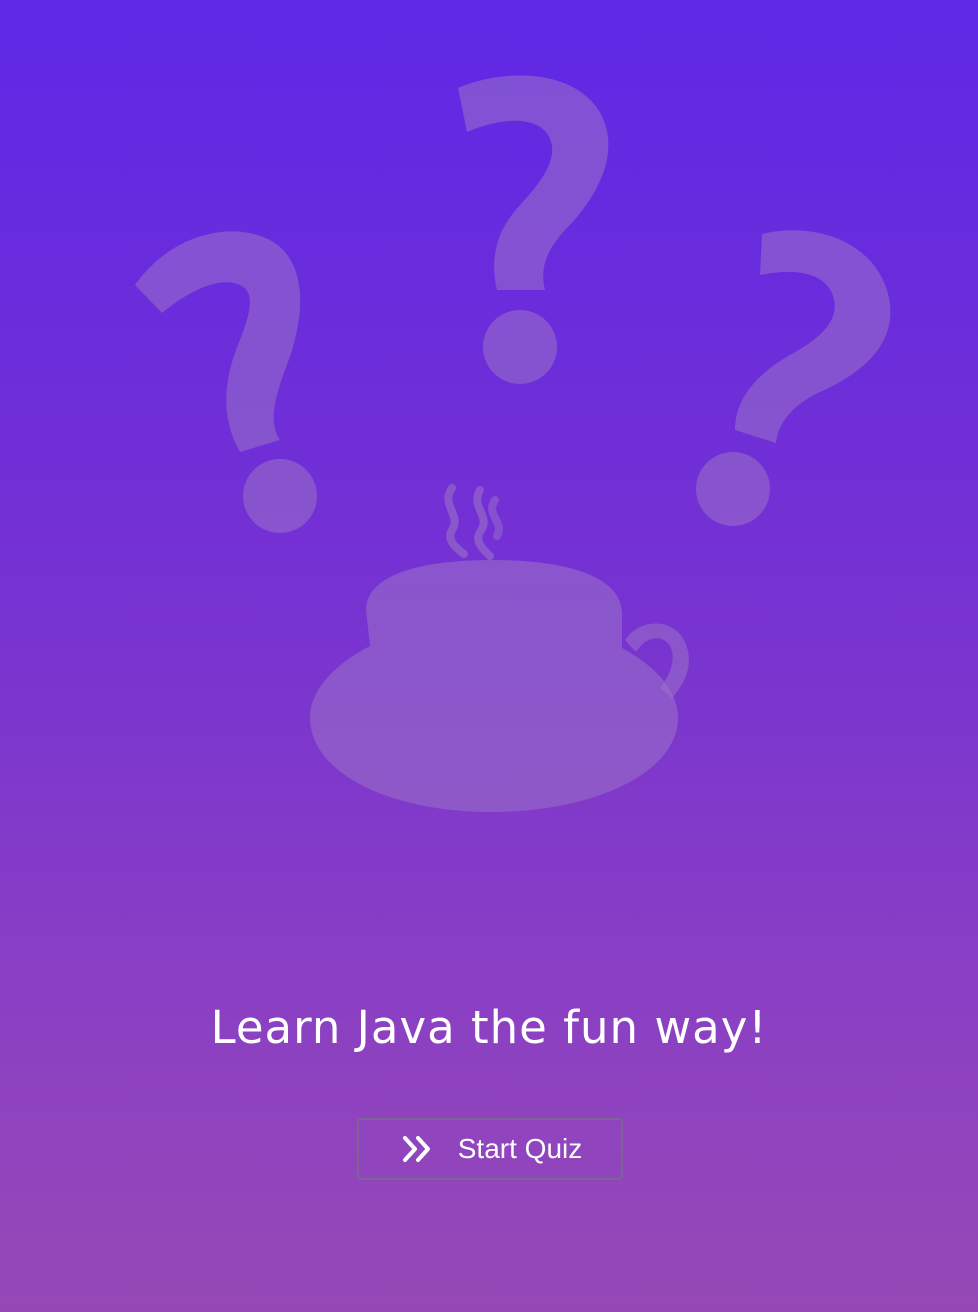  What do you see at coordinates (489, 1027) in the screenshot?
I see `tagline: Learn Java the fun way!` at bounding box center [489, 1027].